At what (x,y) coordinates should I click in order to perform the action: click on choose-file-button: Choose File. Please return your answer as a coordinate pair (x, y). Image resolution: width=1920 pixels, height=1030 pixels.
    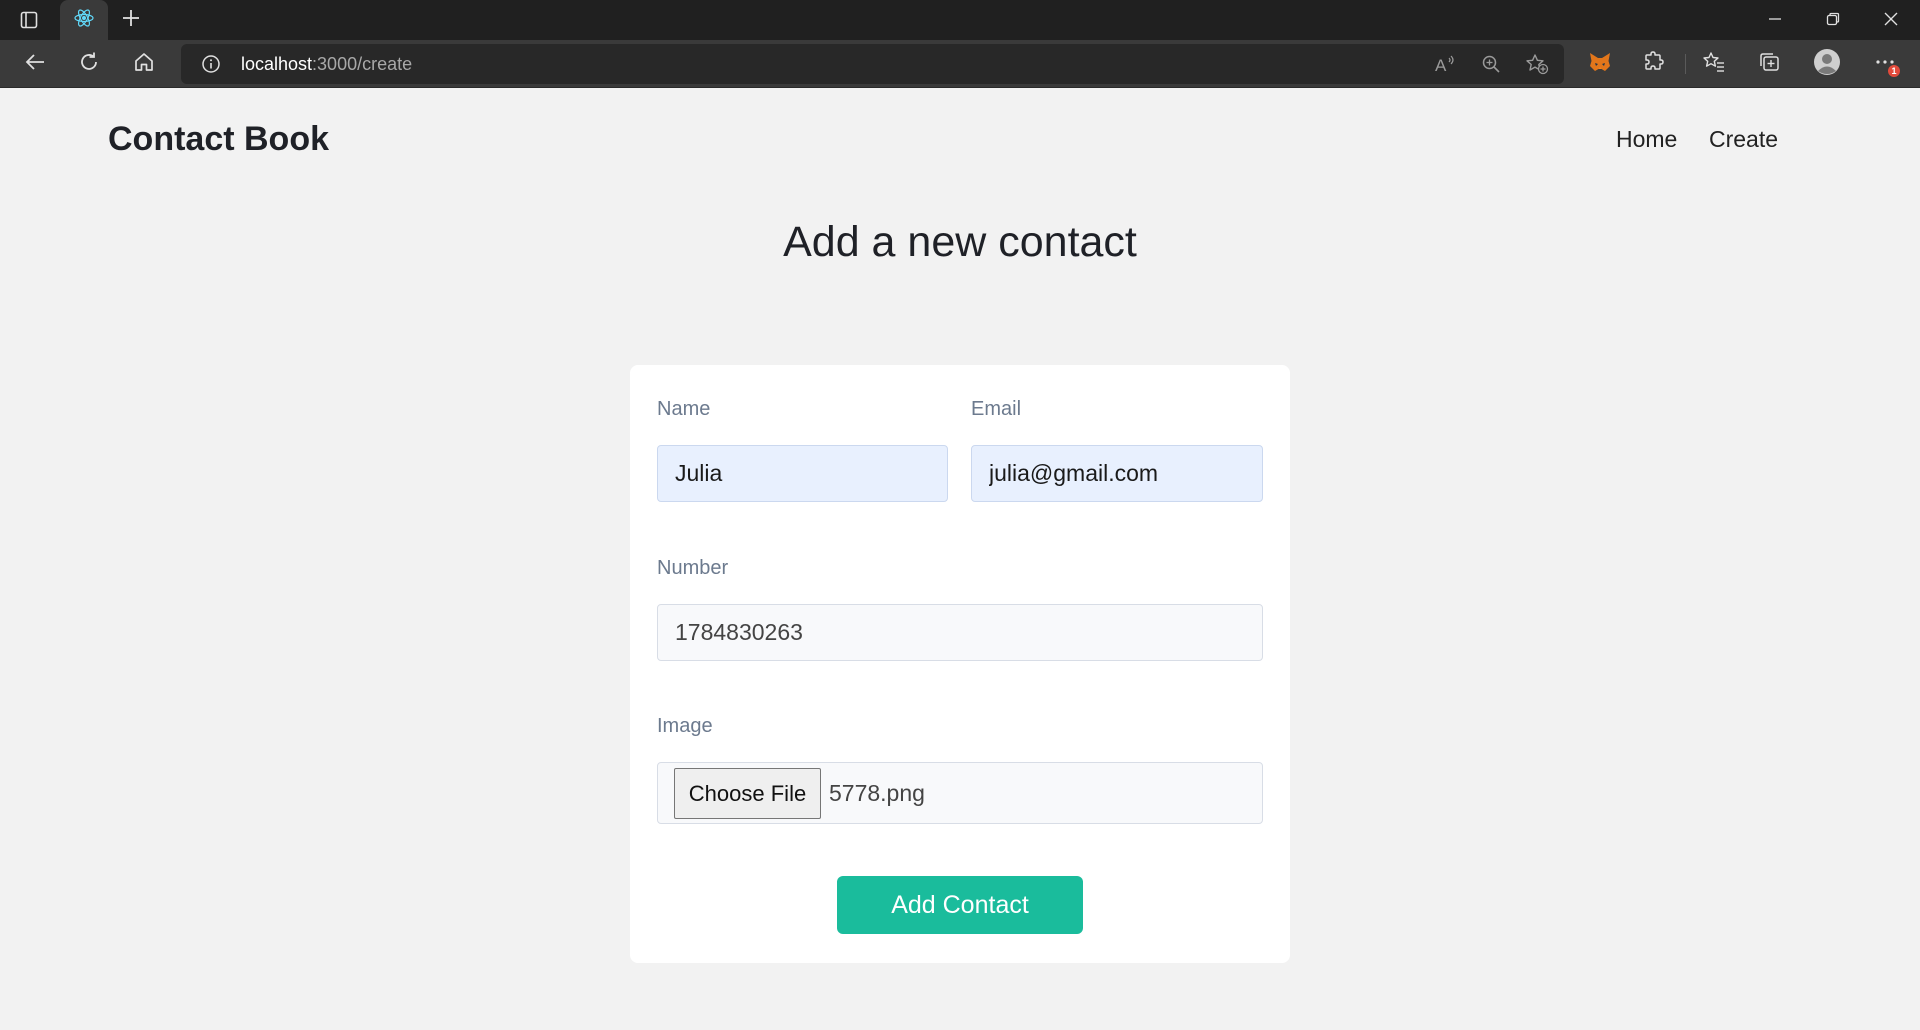
    Looking at the image, I should click on (747, 793).